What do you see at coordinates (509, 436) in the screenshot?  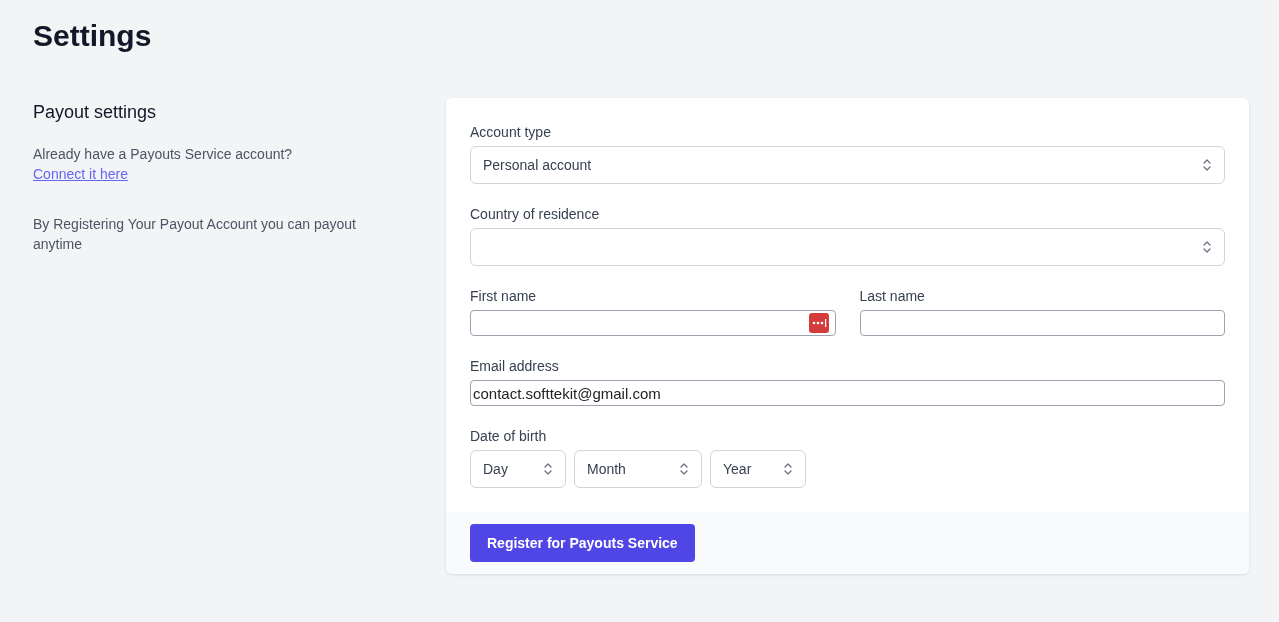 I see `field-label: Date of birth` at bounding box center [509, 436].